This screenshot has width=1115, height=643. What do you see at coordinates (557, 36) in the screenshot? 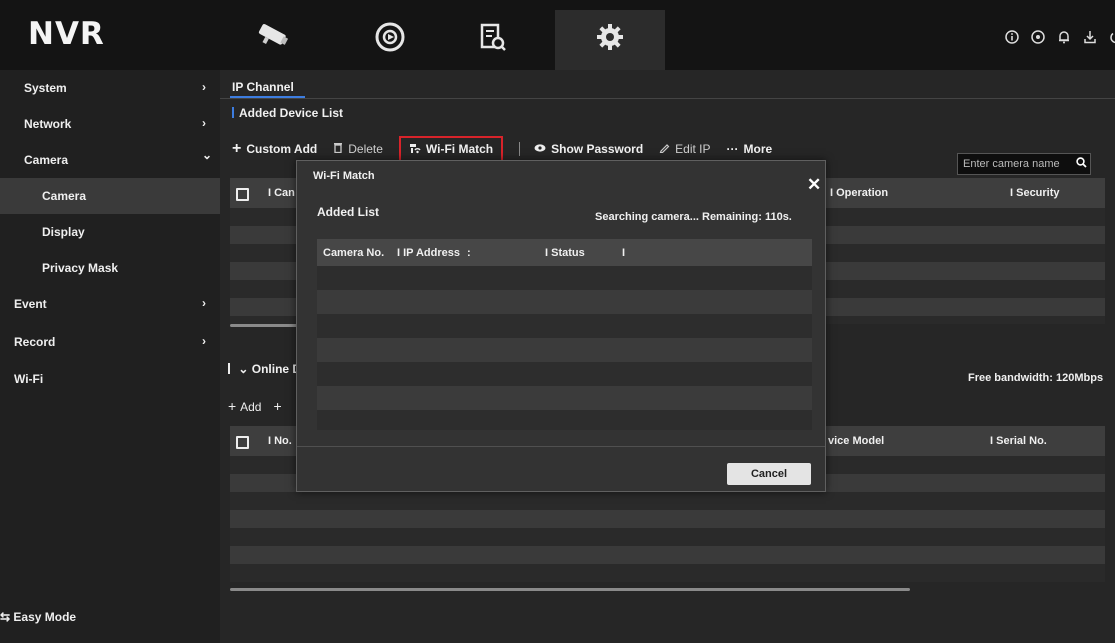
I see `top-bar: NVR` at bounding box center [557, 36].